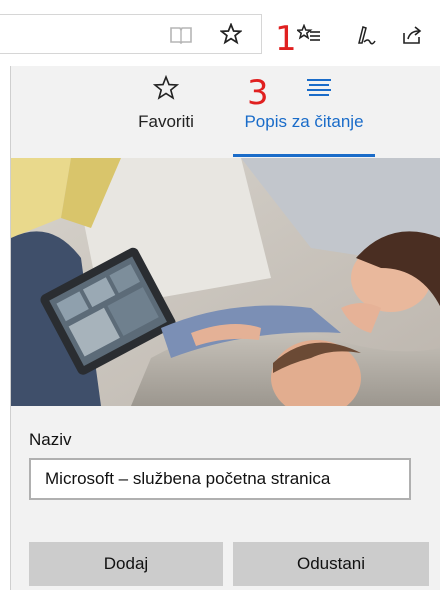 The width and height of the screenshot is (440, 590). I want to click on reading-list-icon, so click(304, 88).